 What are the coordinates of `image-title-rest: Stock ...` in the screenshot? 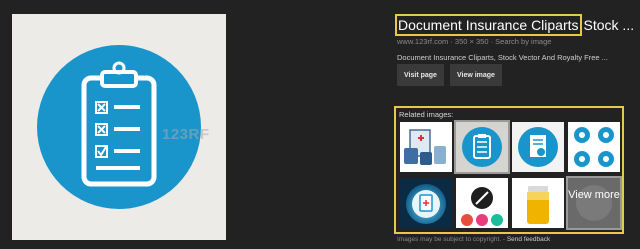 It's located at (609, 25).